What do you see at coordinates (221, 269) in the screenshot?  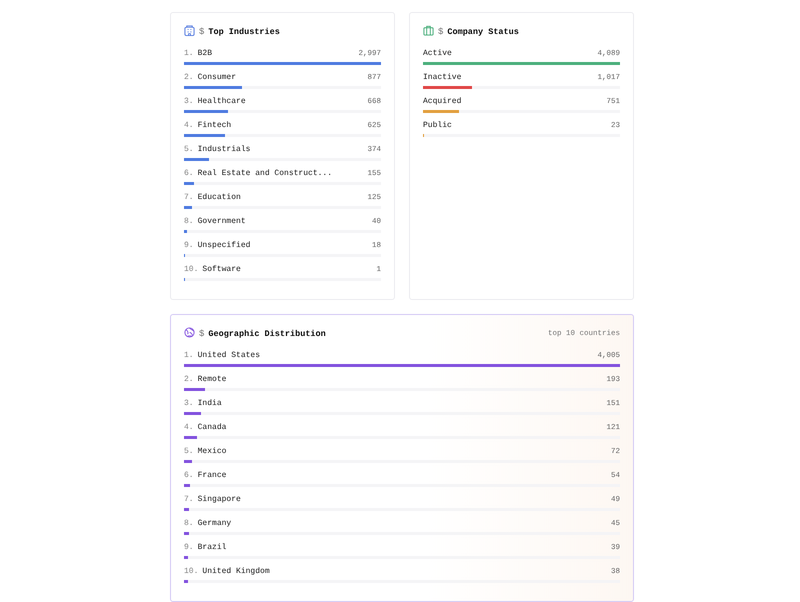 I see `item-label: Software` at bounding box center [221, 269].